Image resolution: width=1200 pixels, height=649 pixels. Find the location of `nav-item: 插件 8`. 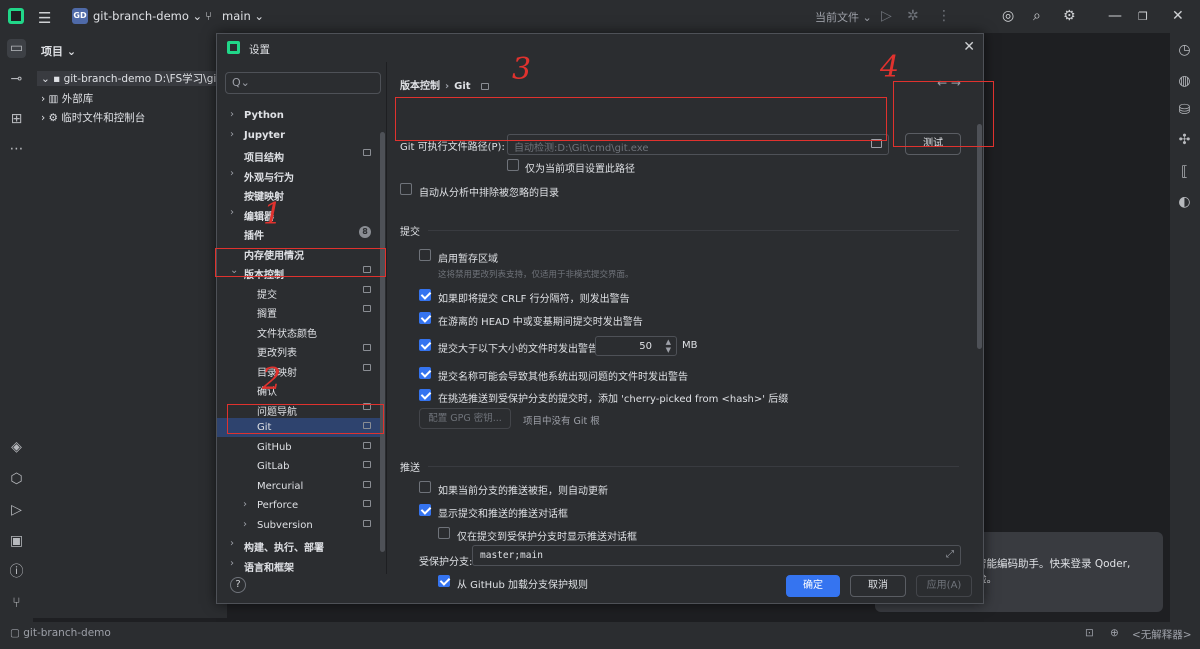

nav-item: 插件 8 is located at coordinates (299, 232).